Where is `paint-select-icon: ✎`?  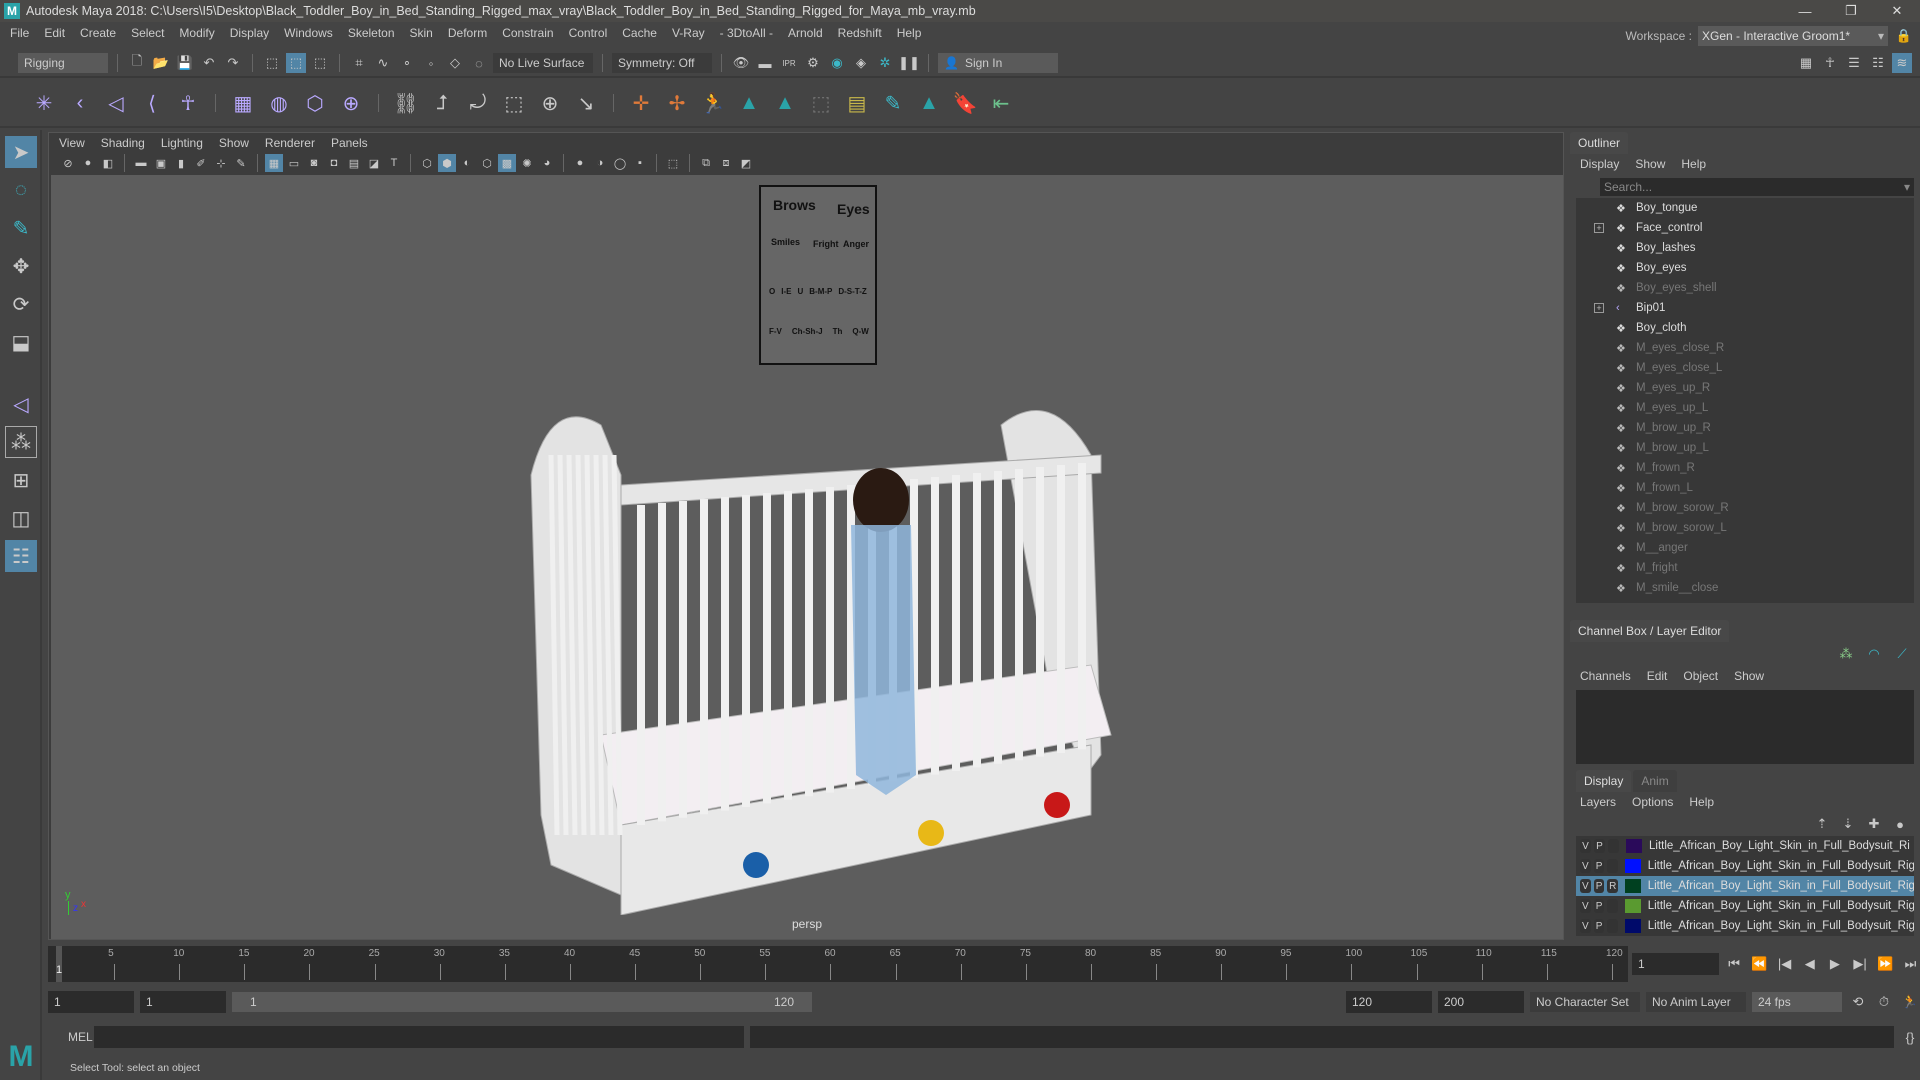 paint-select-icon: ✎ is located at coordinates (893, 103).